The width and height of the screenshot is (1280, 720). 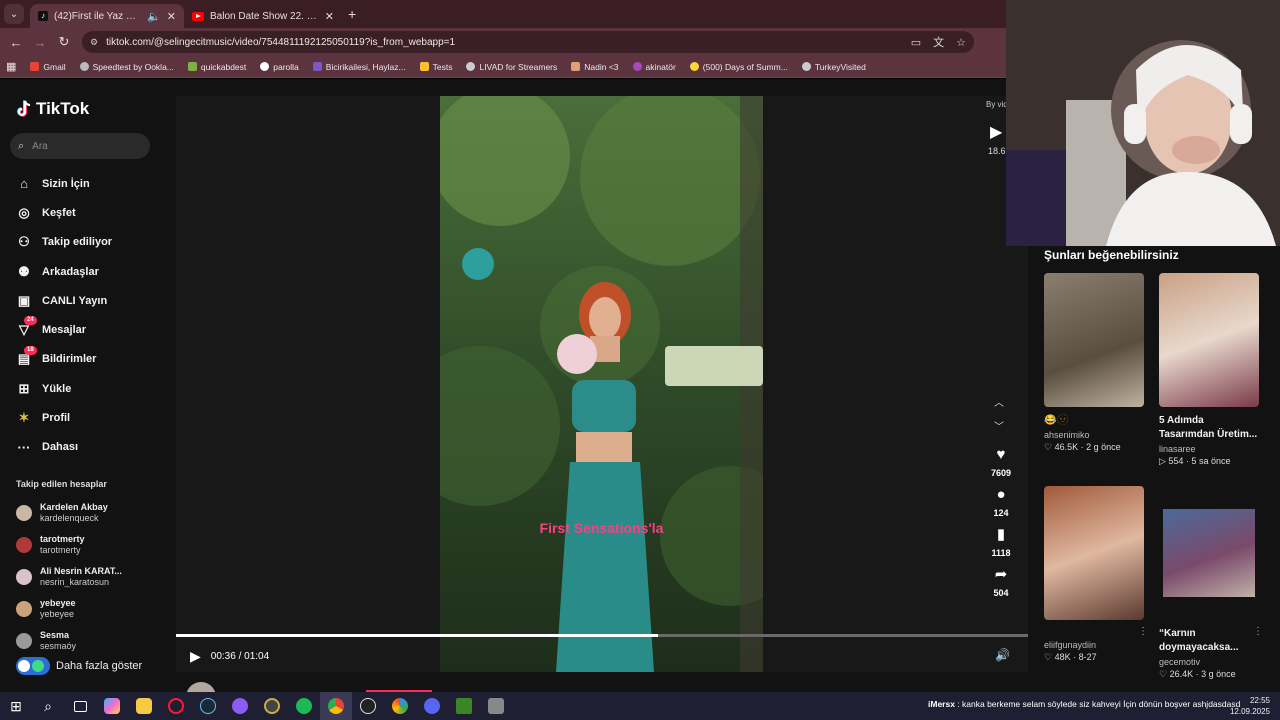 I want to click on opera-icon, so click(x=176, y=706).